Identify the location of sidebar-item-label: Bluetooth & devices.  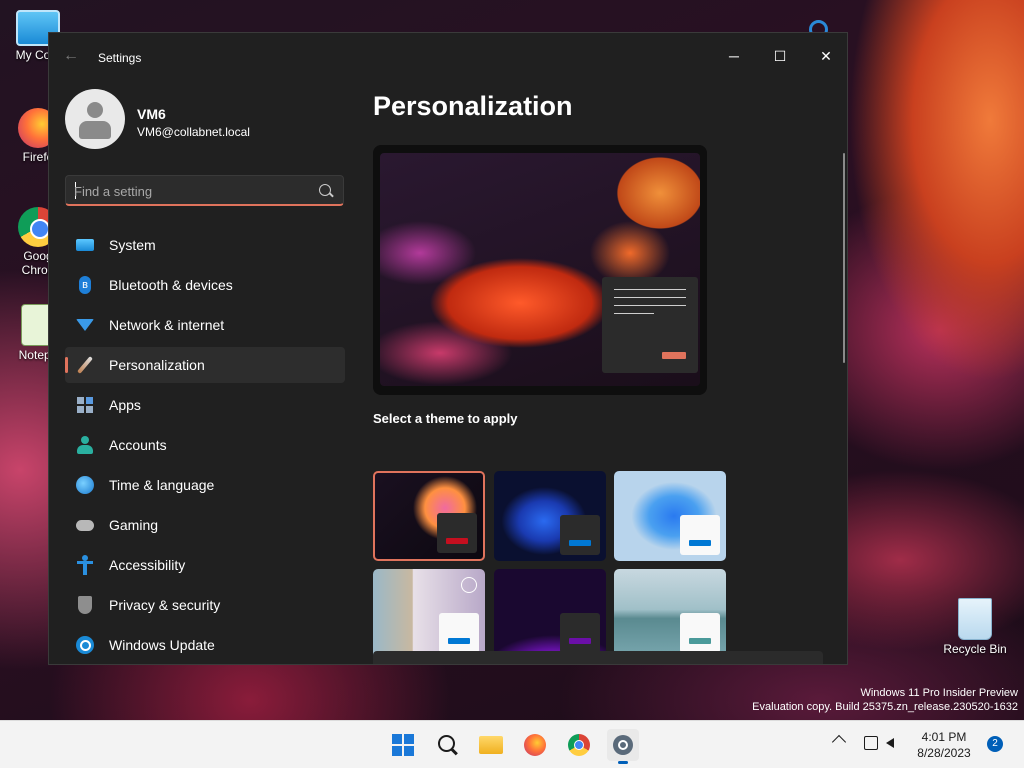
(171, 285).